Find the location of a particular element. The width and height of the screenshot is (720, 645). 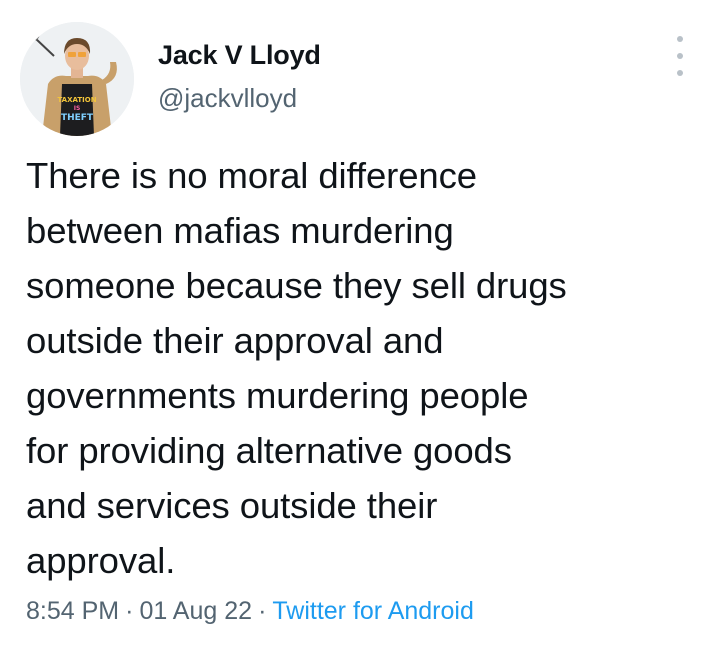

avatar: TAXATION IS THEFT is located at coordinates (77, 79).